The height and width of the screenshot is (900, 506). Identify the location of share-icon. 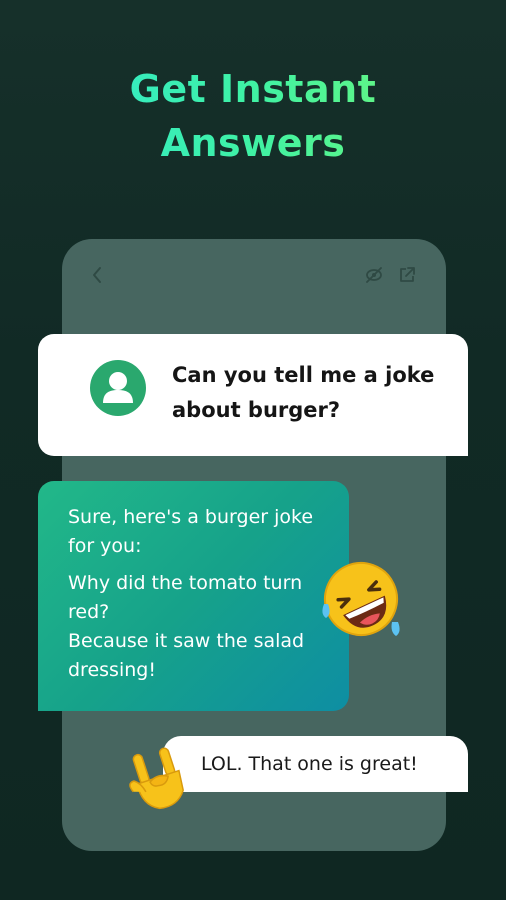
(407, 277).